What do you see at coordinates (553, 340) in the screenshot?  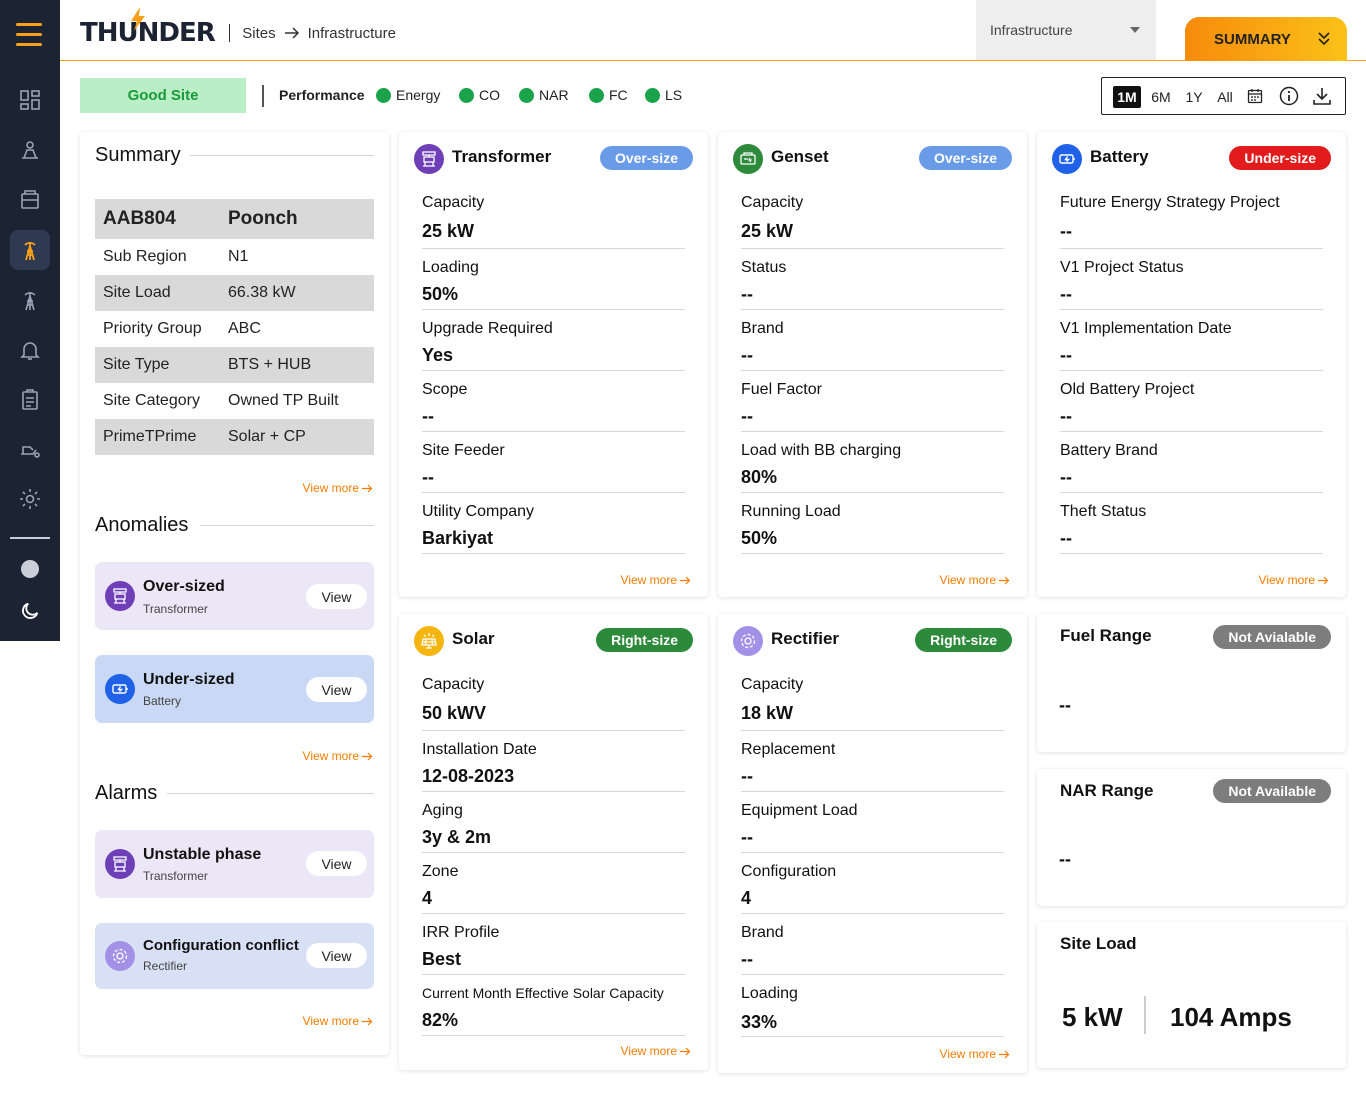 I see `field: Upgrade Required Yes` at bounding box center [553, 340].